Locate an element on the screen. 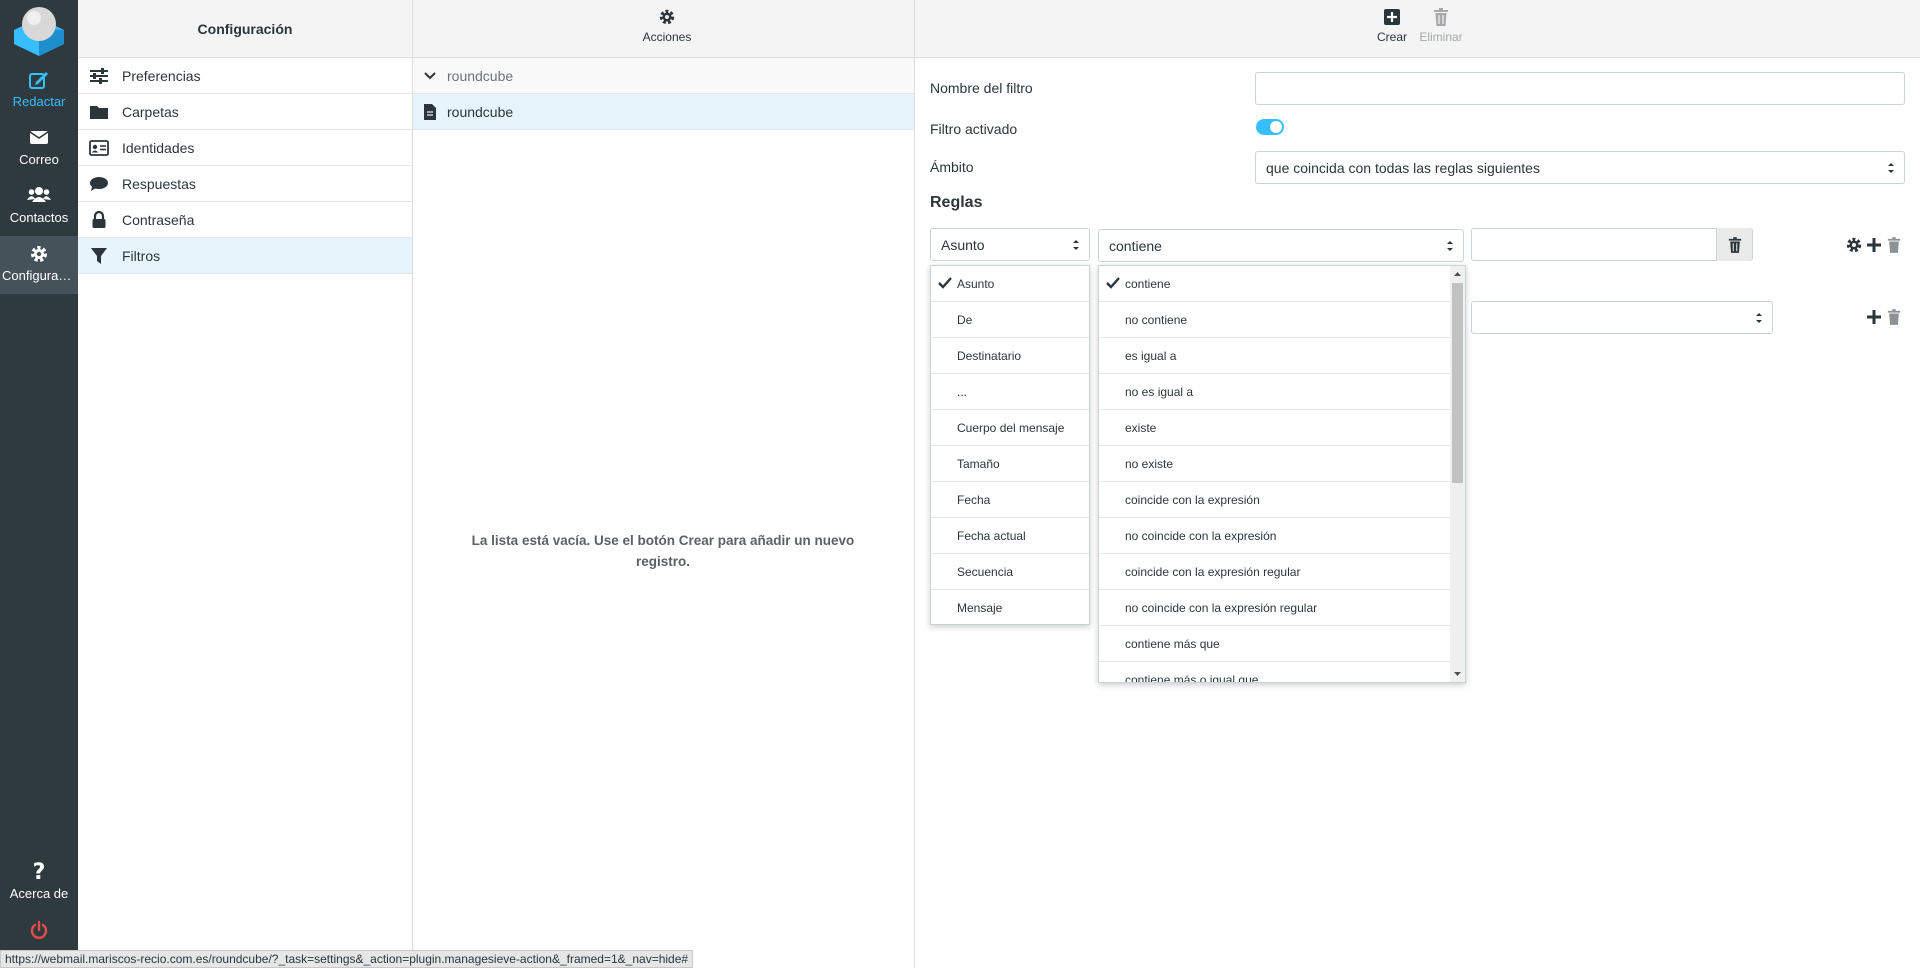 The height and width of the screenshot is (968, 1920). header-option: Secuencia is located at coordinates (1010, 572).